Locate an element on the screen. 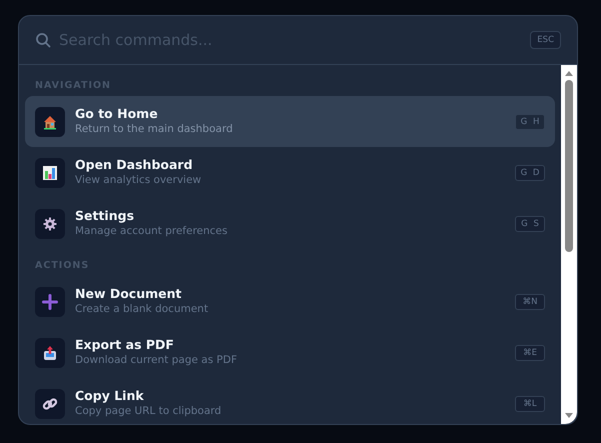 The width and height of the screenshot is (601, 443). command-title: New Document is located at coordinates (128, 294).